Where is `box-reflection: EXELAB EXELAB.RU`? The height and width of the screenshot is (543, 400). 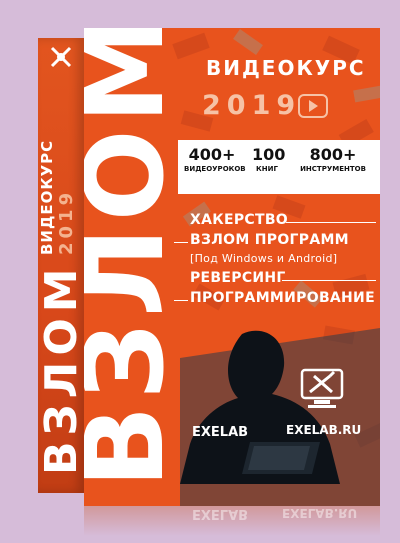 box-reflection: EXELAB EXELAB.RU is located at coordinates (232, 521).